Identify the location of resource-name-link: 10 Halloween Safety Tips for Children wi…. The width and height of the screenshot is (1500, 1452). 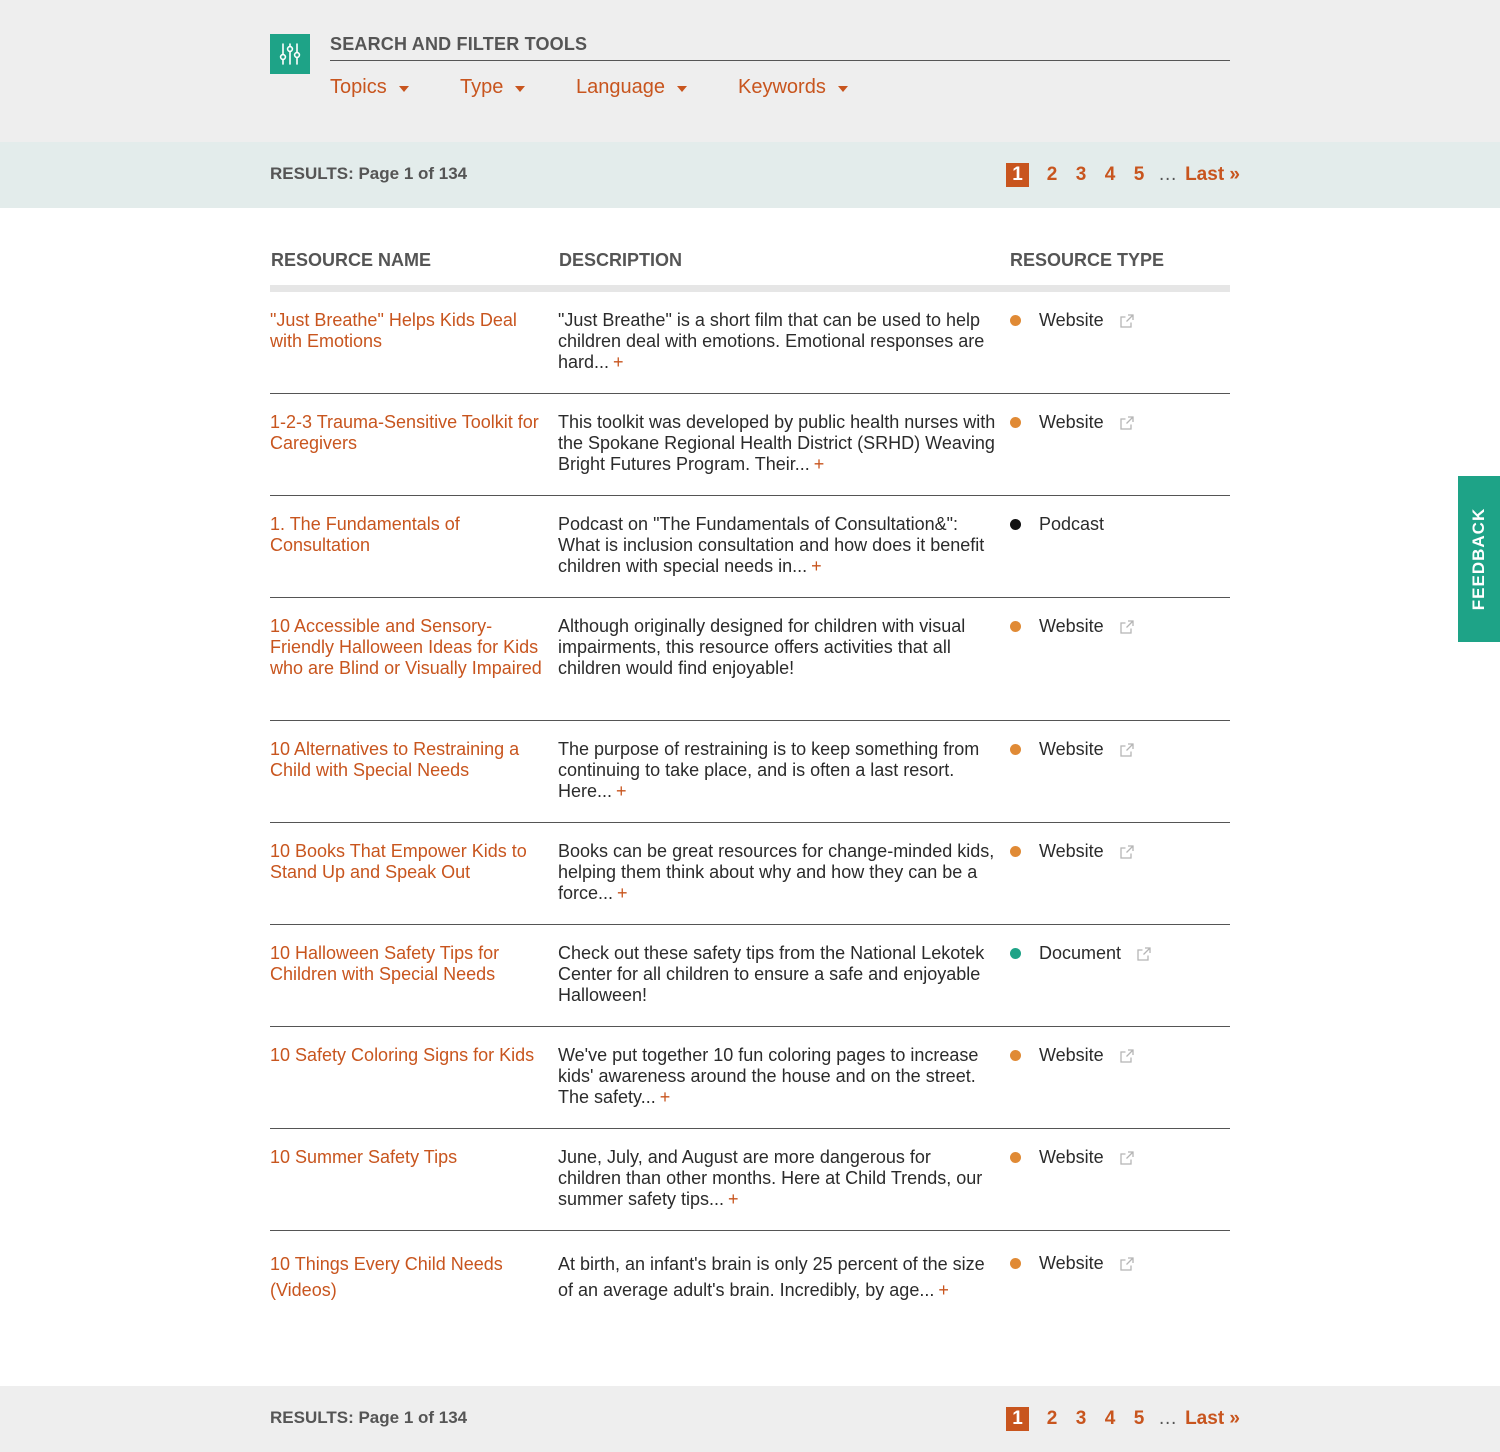
(407, 964).